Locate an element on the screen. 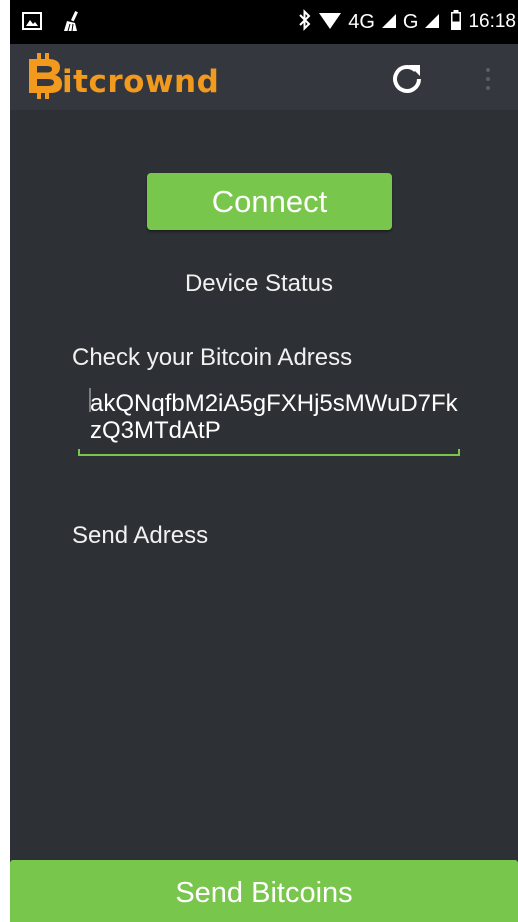 The height and width of the screenshot is (922, 518). bitcoin-address-value: akQNqfbM2iA5gFXHj5sMWuD7FkzQ3MTdAtP is located at coordinates (274, 417).